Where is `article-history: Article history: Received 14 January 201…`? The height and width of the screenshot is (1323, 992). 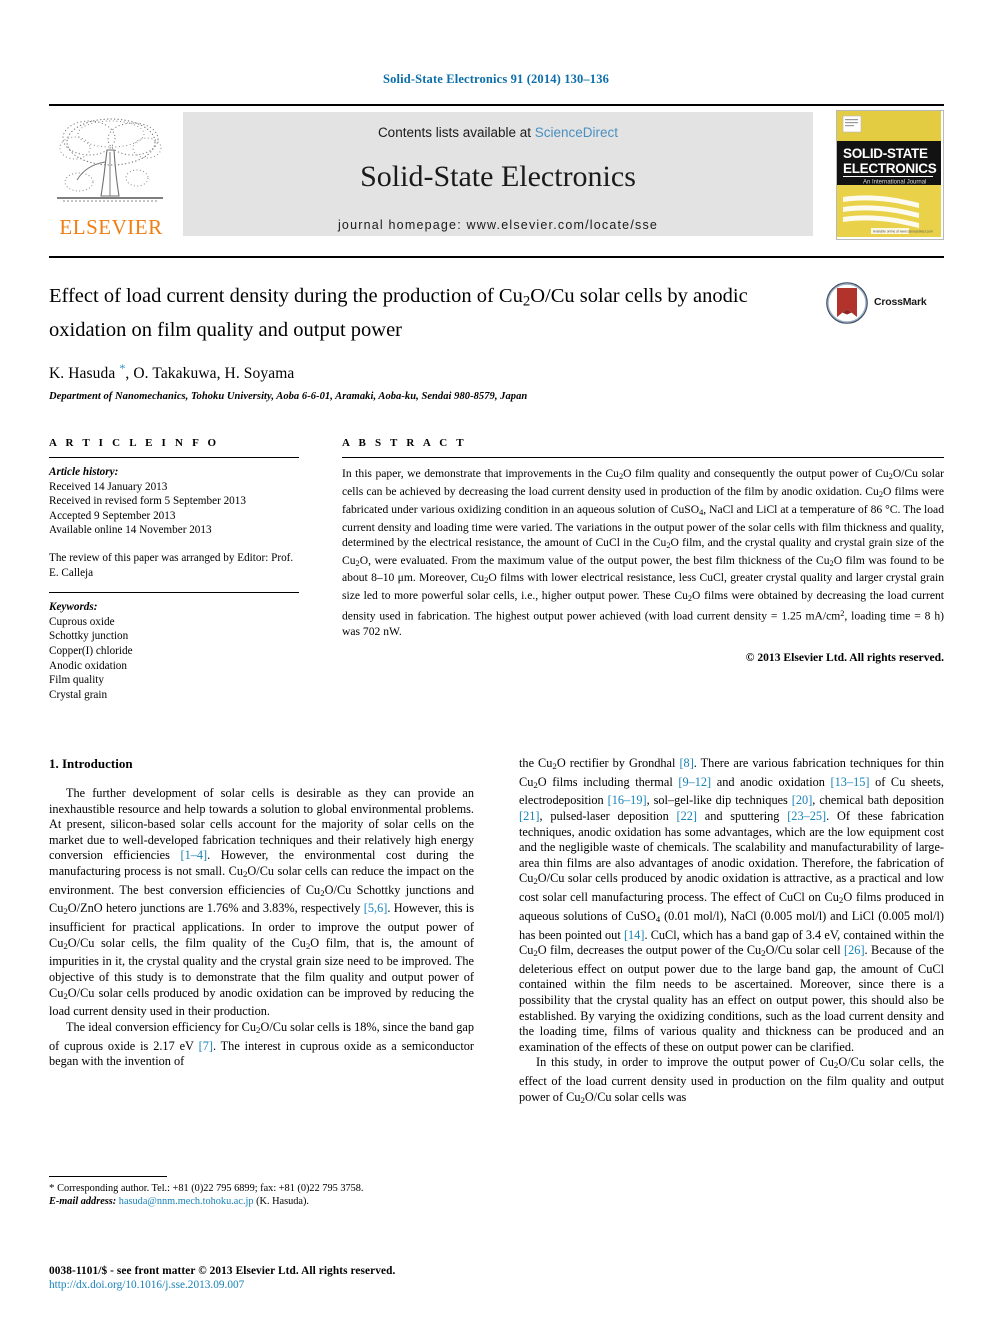
article-history: Article history: Received 14 January 201… is located at coordinates (174, 522).